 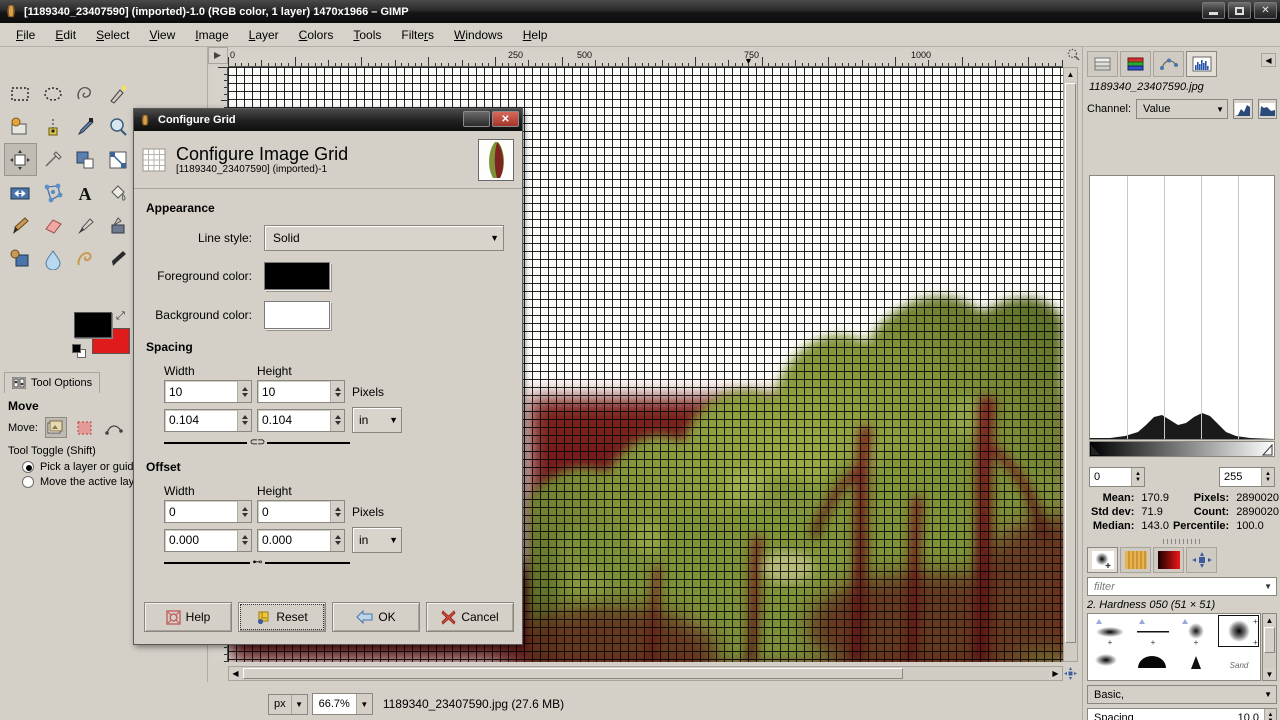 I want to click on text-tool: A, so click(x=85, y=192).